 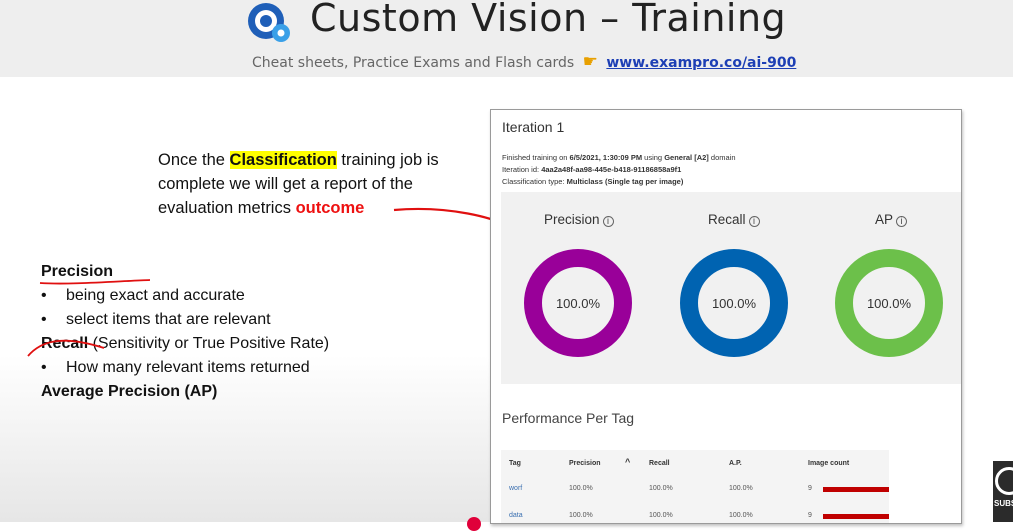 What do you see at coordinates (515, 488) in the screenshot?
I see `table-row-tag: worf` at bounding box center [515, 488].